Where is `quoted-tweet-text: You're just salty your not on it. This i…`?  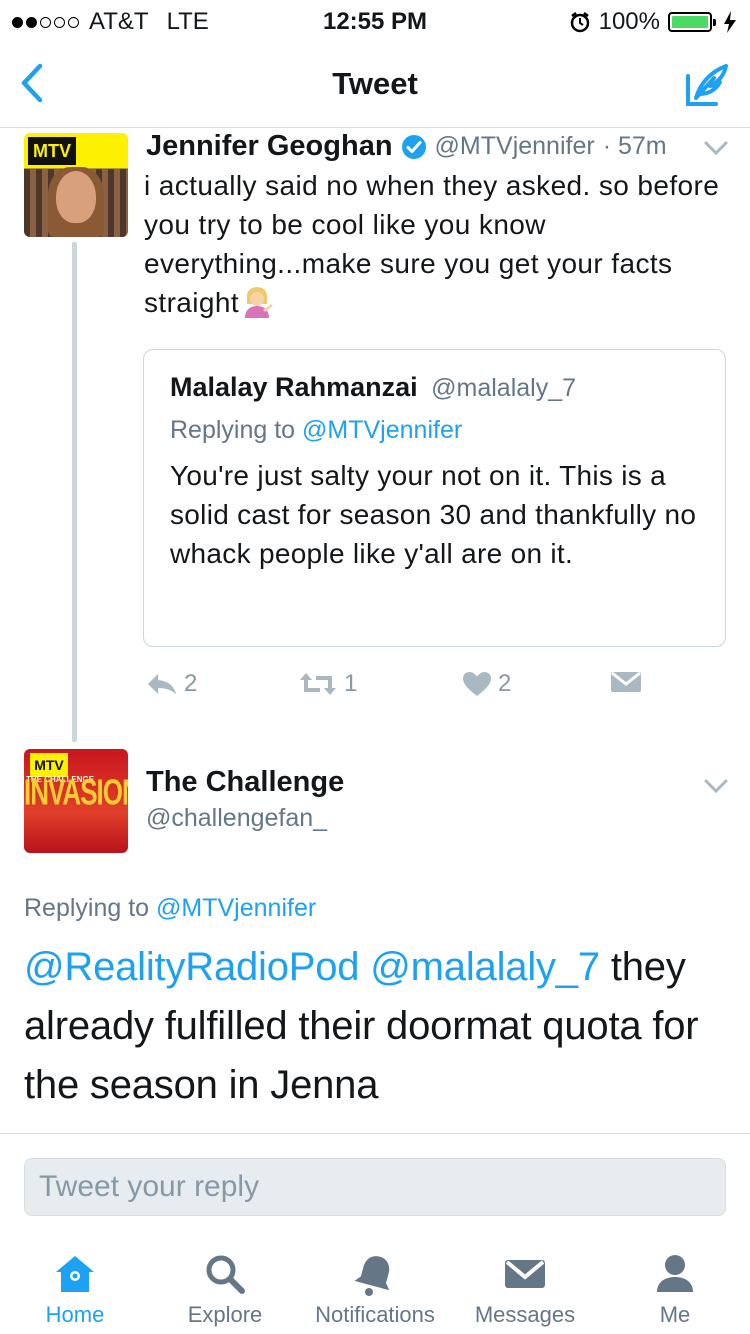
quoted-tweet-text: You're just salty your not on it. This i… is located at coordinates (433, 514).